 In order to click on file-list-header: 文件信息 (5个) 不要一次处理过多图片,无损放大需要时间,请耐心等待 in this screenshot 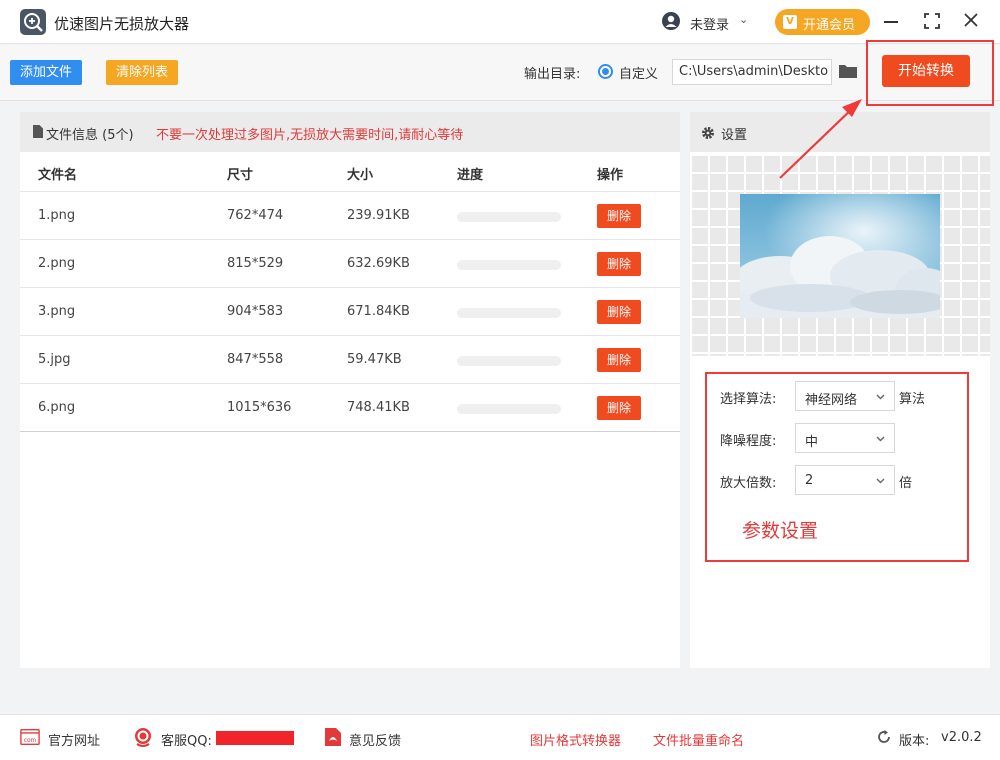, I will do `click(350, 132)`.